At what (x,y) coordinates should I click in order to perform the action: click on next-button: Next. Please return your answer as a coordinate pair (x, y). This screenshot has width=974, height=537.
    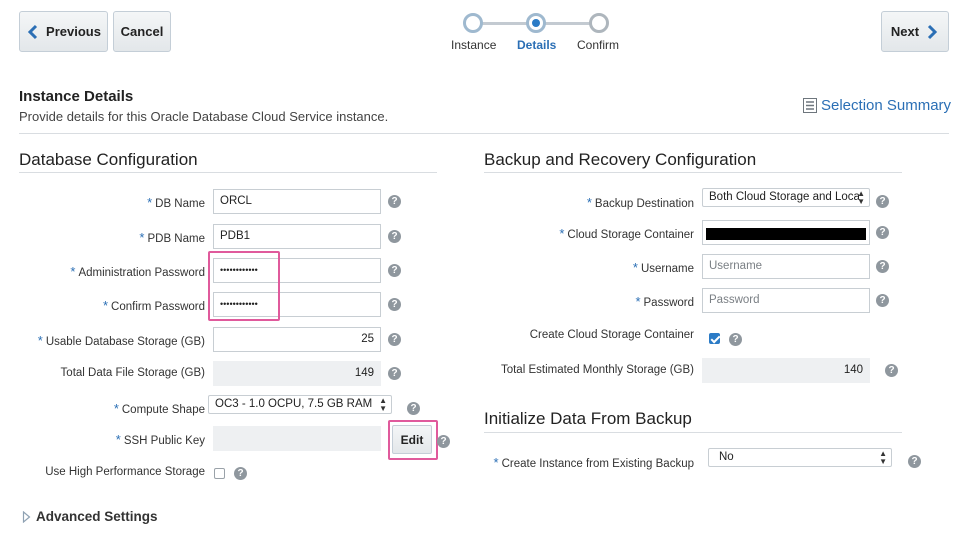
    Looking at the image, I should click on (915, 31).